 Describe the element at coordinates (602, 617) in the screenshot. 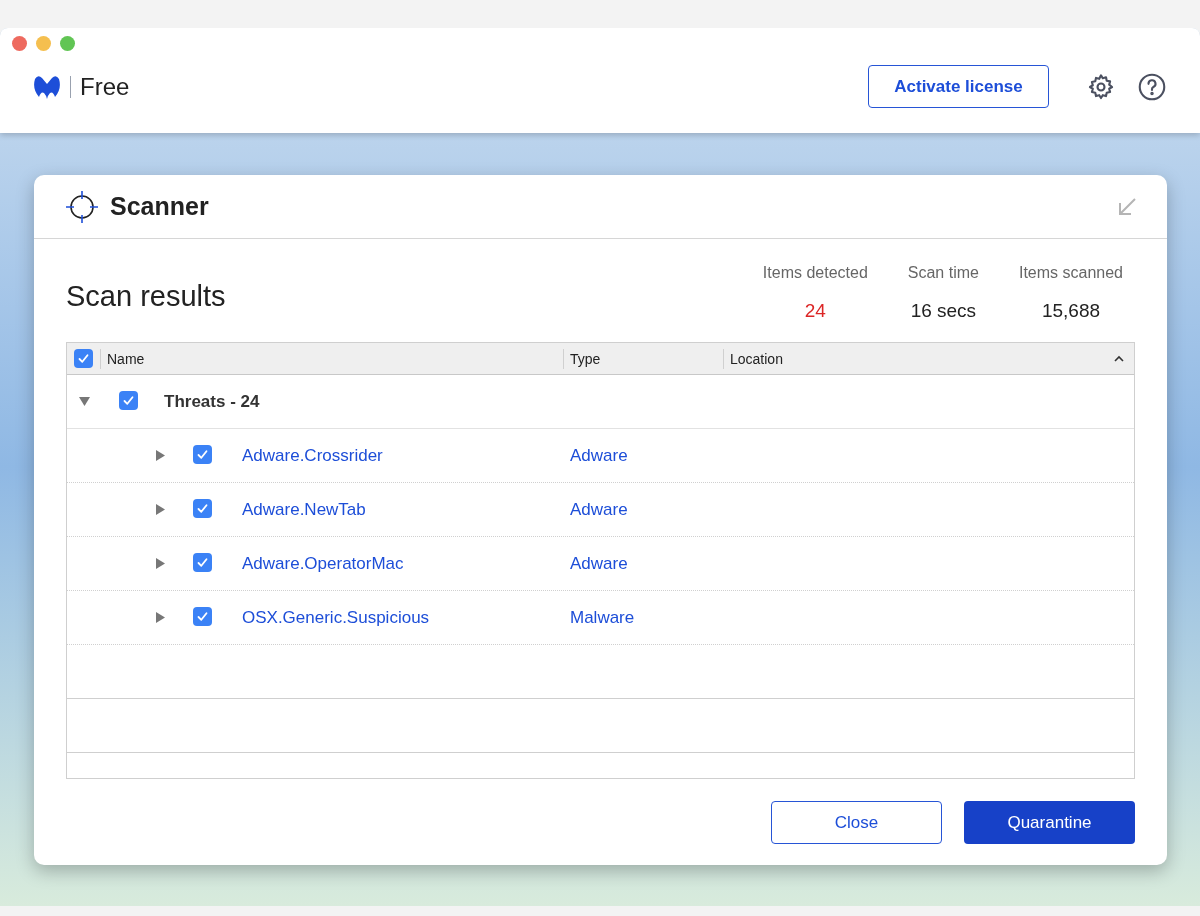

I see `threat-type-link: Malware` at that location.